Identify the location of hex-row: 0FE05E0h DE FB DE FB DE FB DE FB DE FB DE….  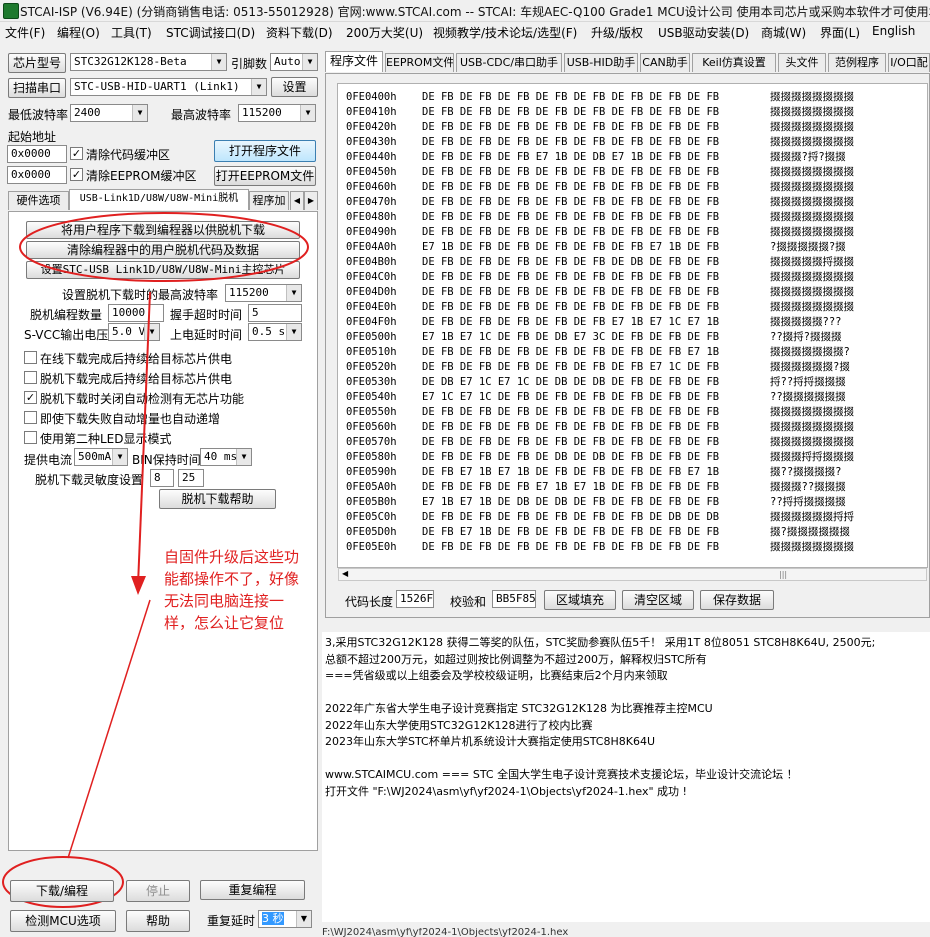
(600, 546).